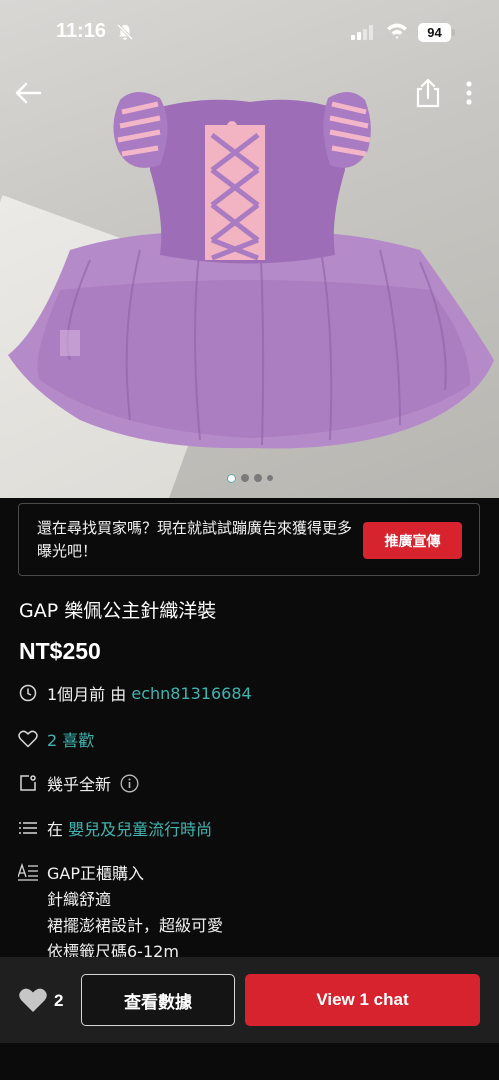 This screenshot has width=499, height=1080. I want to click on share-icon, so click(428, 93).